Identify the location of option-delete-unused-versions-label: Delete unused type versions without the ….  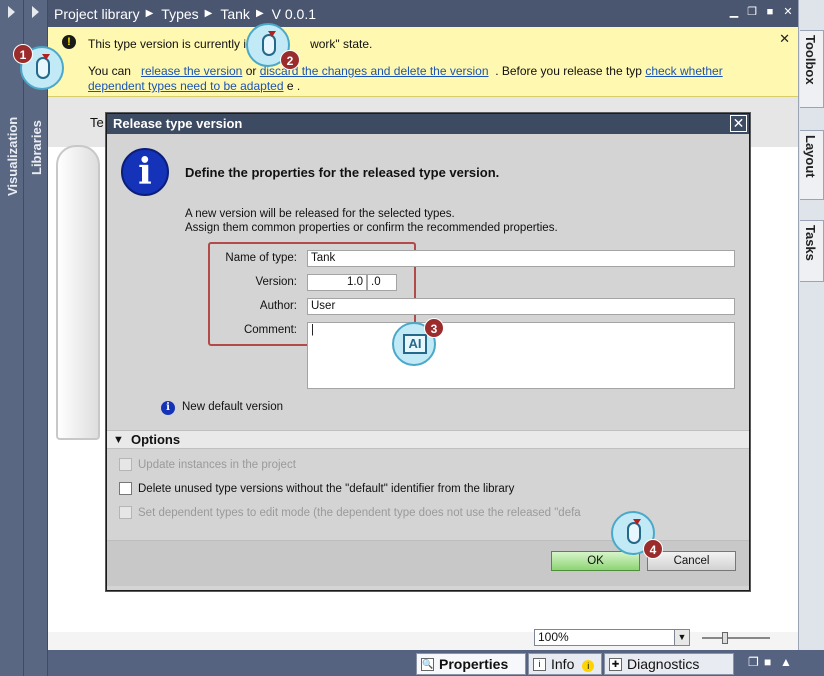
(326, 488).